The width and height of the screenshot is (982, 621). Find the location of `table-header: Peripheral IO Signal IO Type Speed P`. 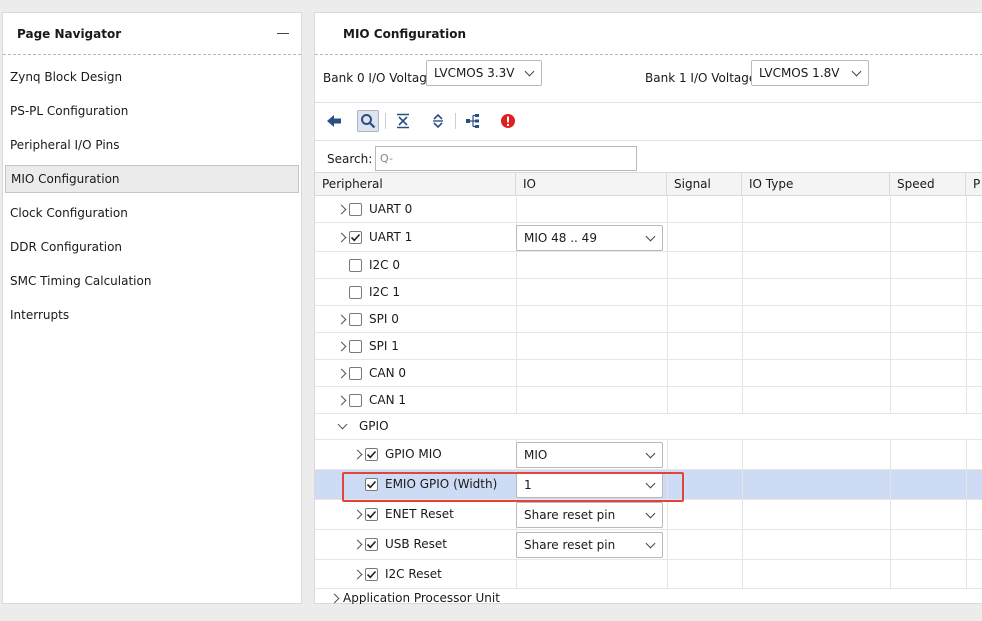

table-header: Peripheral IO Signal IO Type Speed P is located at coordinates (648, 184).